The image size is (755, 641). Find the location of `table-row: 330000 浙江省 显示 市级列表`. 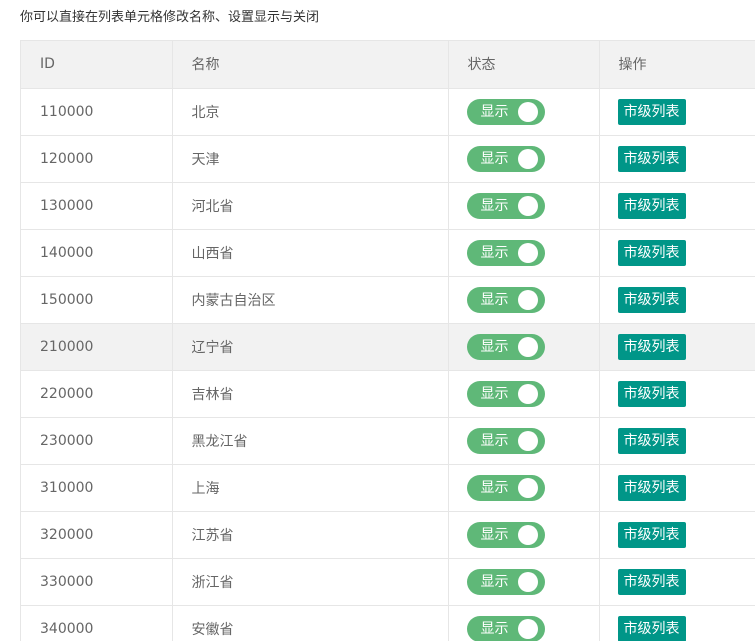

table-row: 330000 浙江省 显示 市级列表 is located at coordinates (388, 582).